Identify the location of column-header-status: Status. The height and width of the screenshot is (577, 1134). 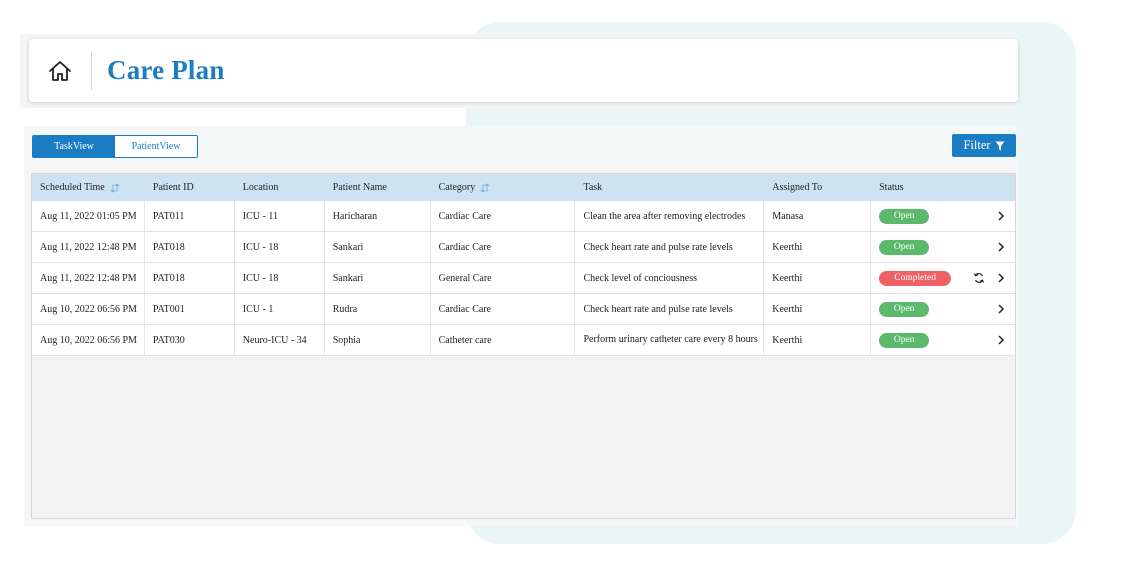
(891, 187).